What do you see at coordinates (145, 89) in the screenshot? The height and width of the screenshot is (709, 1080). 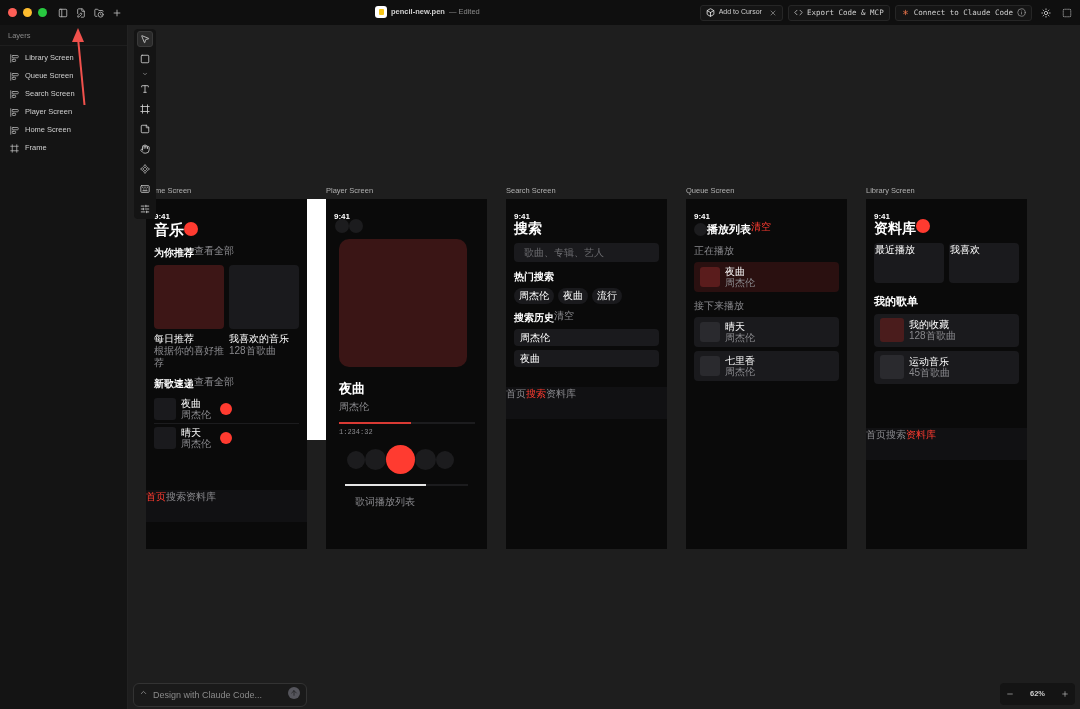 I see `text-icon` at bounding box center [145, 89].